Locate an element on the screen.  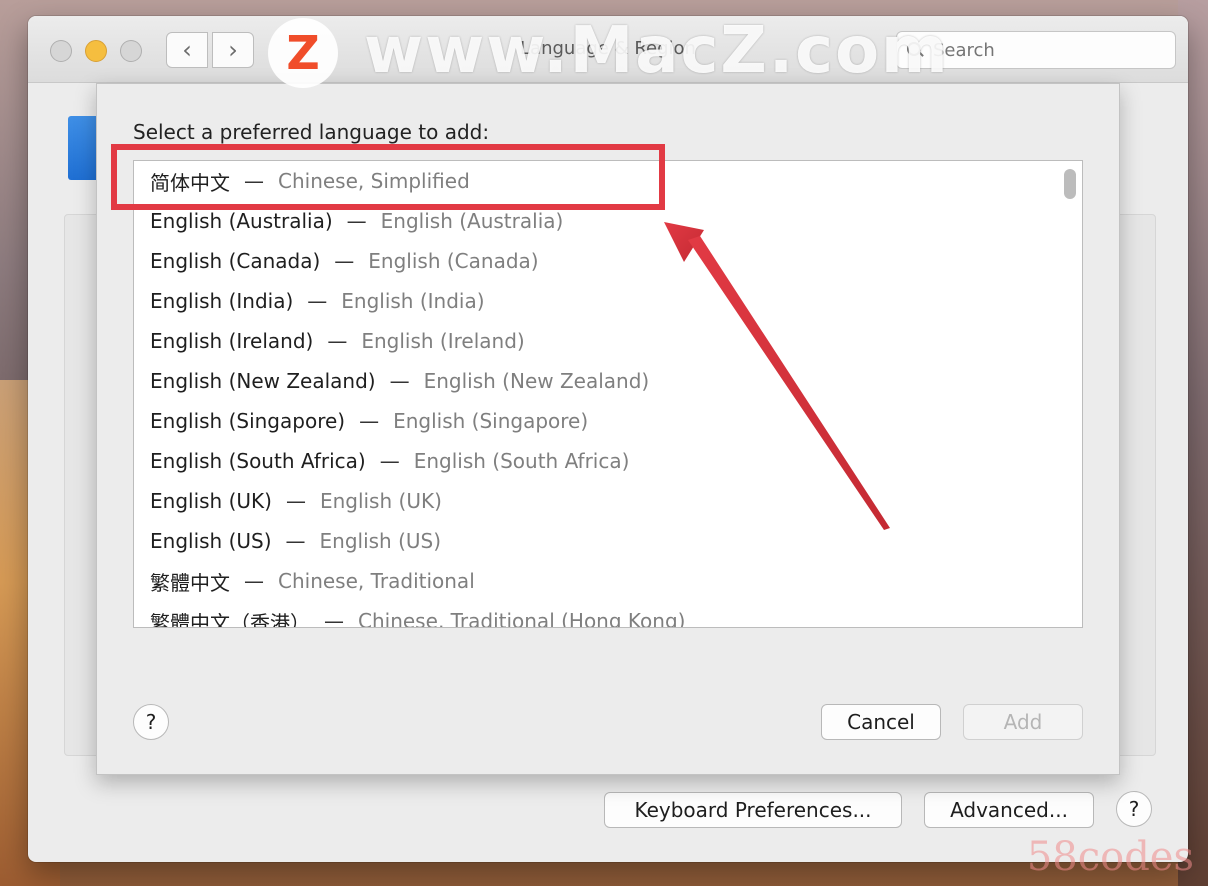
language-native-name: English (Singapore) is located at coordinates (248, 421).